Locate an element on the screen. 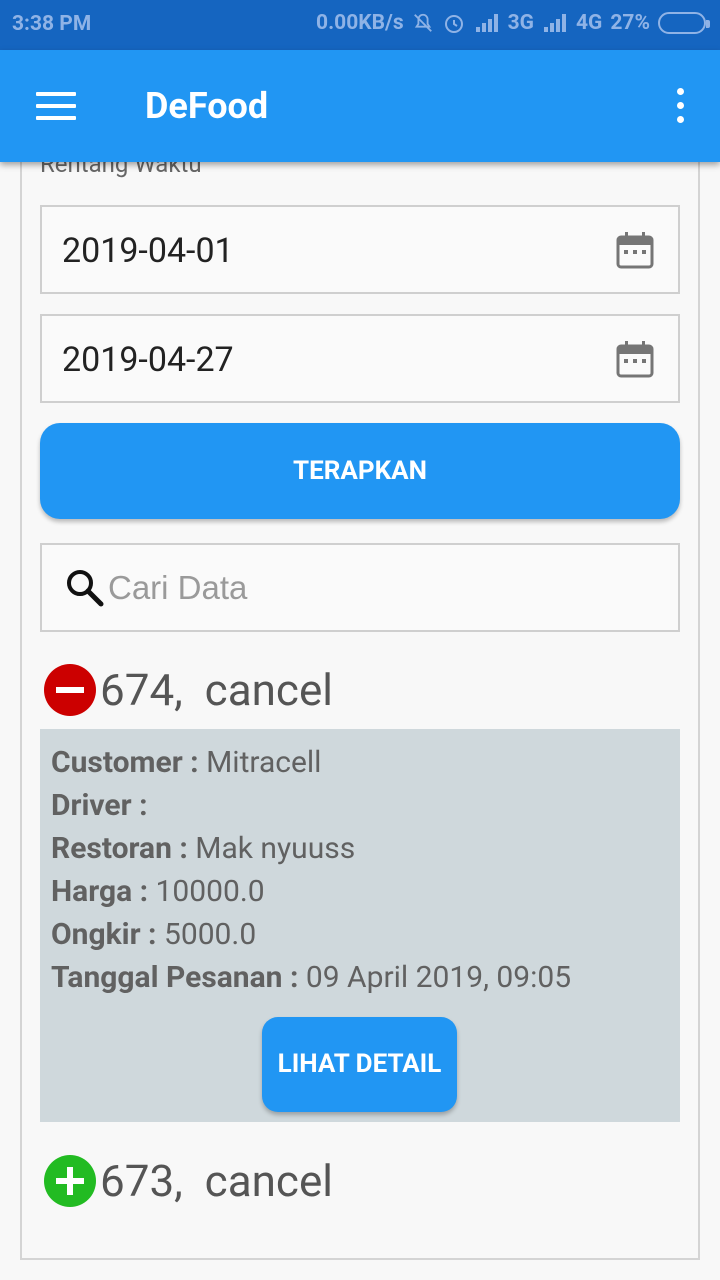 The width and height of the screenshot is (720, 1280). minus-circle-icon is located at coordinates (70, 690).